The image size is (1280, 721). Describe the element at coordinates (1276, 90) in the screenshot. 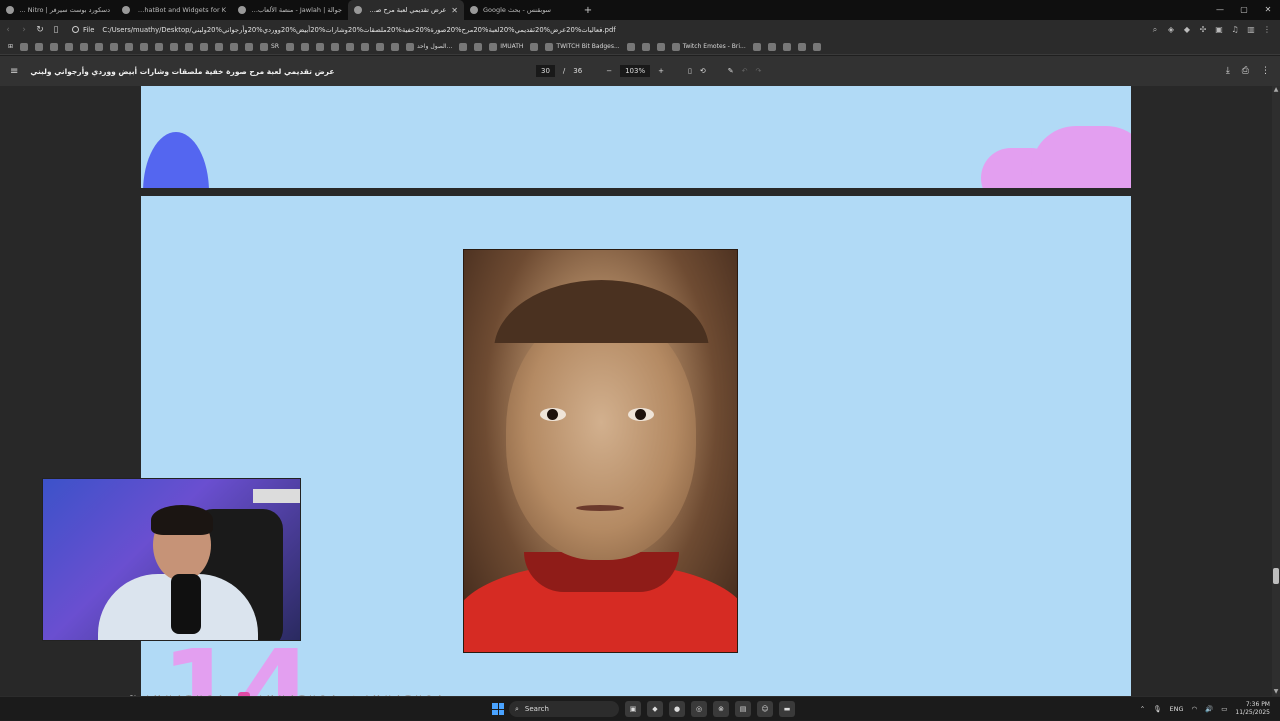

I see `scroll-up-icon: ▲` at that location.